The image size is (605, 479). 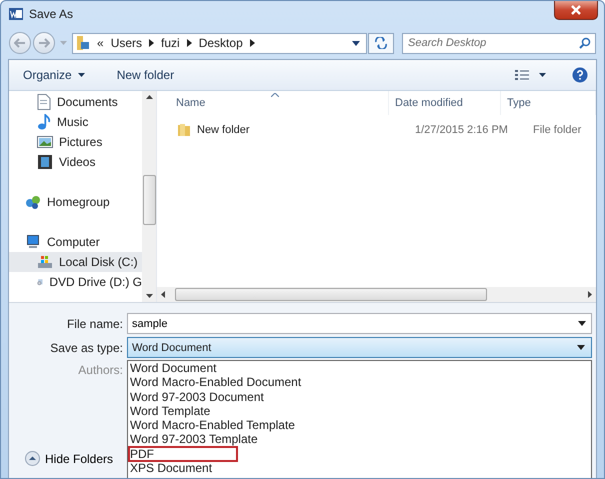 I want to click on music-note-icon, so click(x=44, y=122).